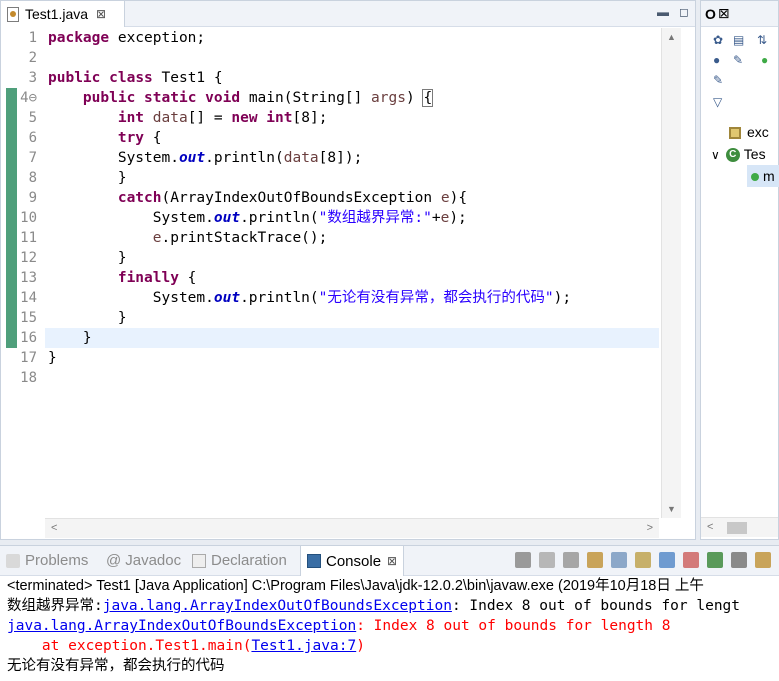 This screenshot has width=779, height=681. Describe the element at coordinates (739, 14) in the screenshot. I see `tab-outline: O ⊠` at that location.